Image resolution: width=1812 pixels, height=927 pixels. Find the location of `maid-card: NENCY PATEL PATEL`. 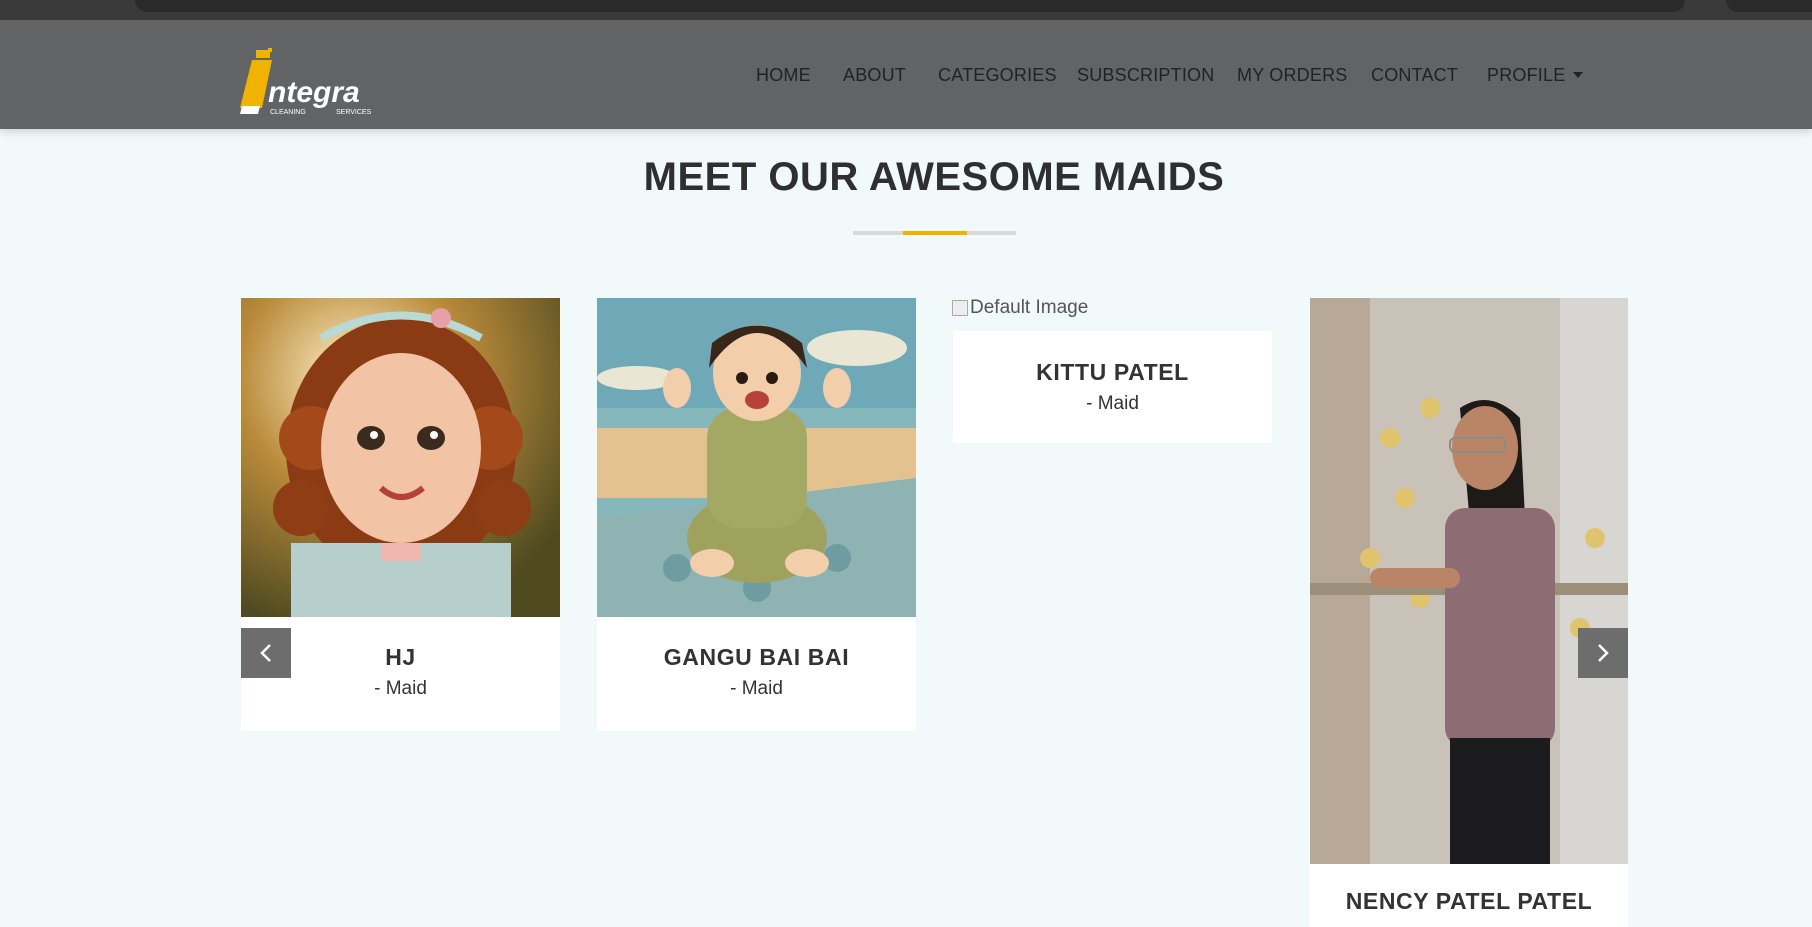

maid-card: NENCY PATEL PATEL is located at coordinates (1469, 612).